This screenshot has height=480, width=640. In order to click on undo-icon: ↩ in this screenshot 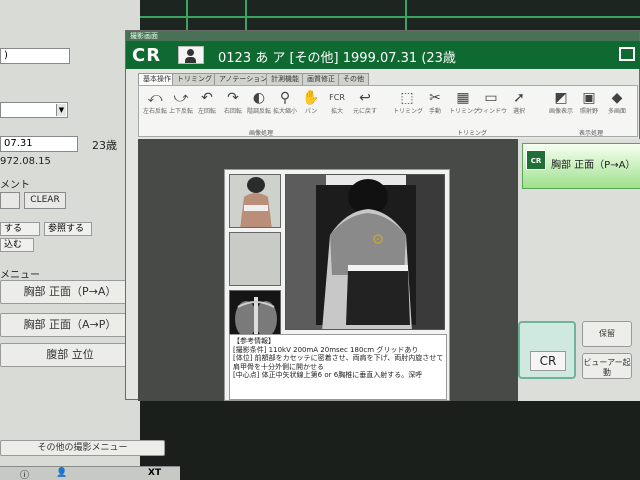, I will do `click(365, 98)`.